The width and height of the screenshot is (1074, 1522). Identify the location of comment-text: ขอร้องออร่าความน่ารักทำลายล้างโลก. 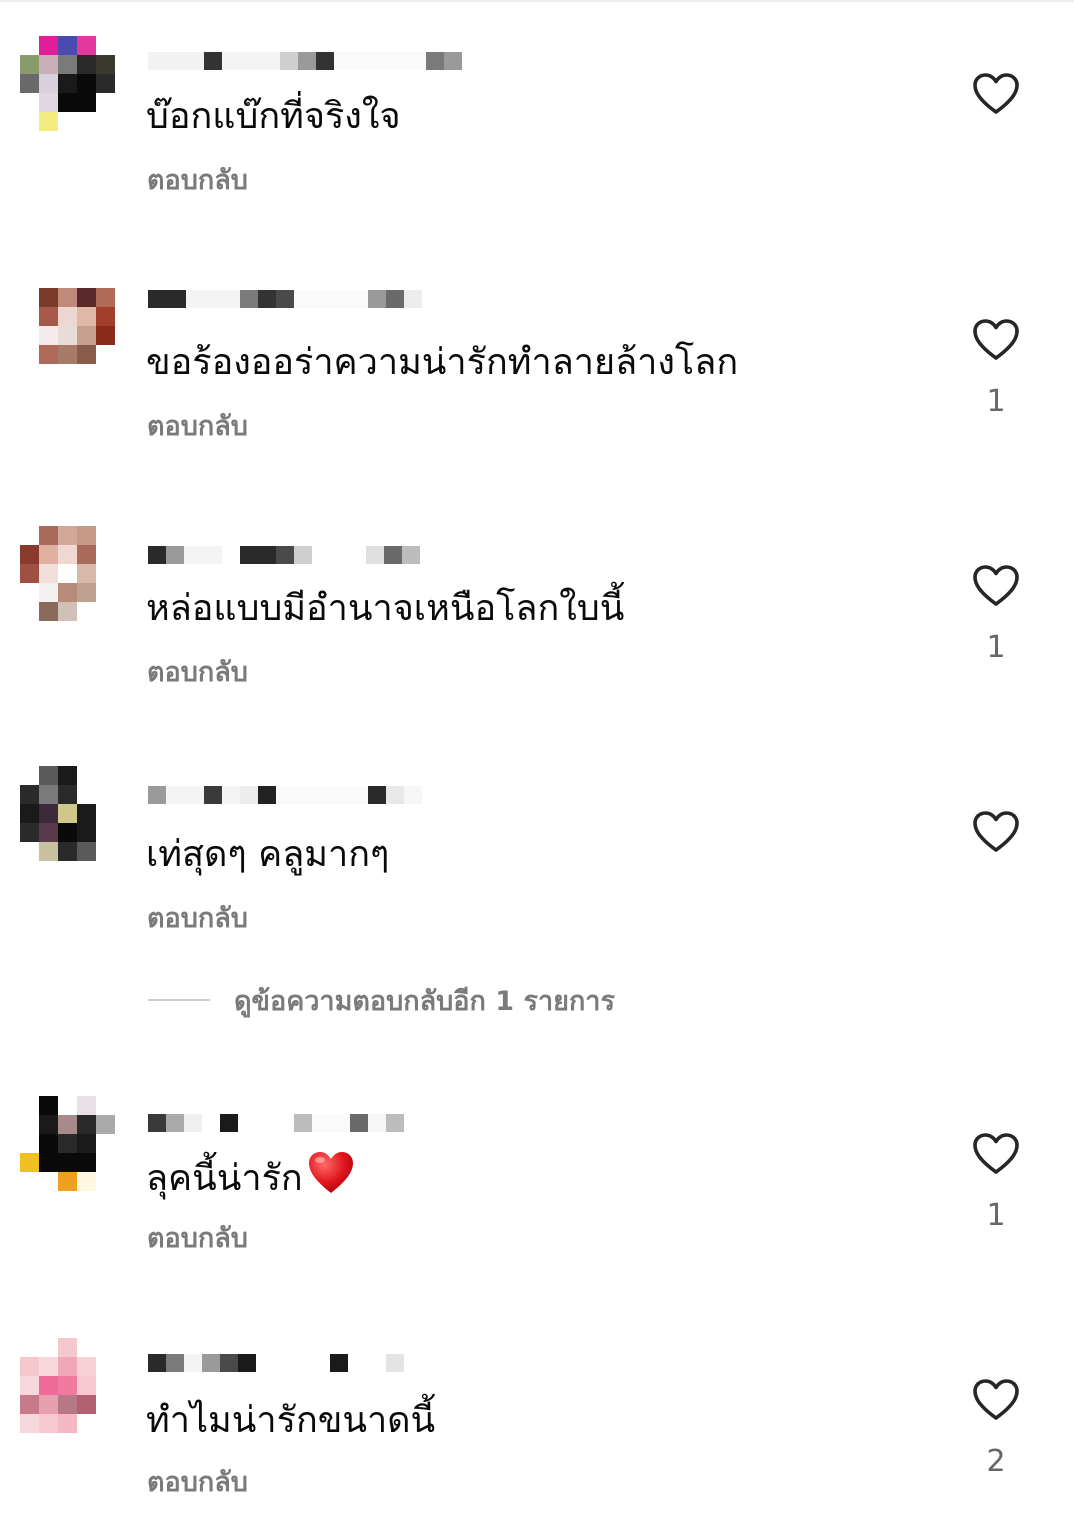
(442, 362).